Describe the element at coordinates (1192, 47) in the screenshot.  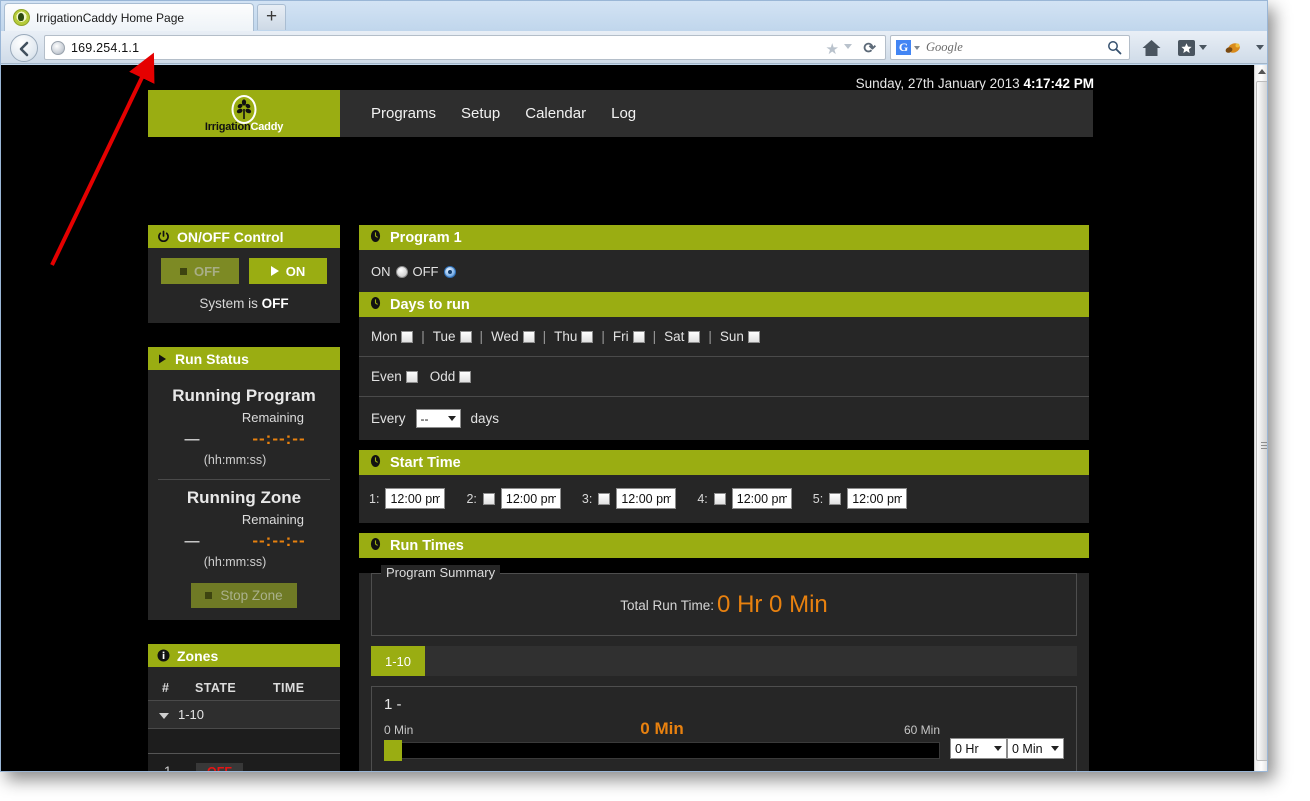
I see `bookmarks-button` at that location.